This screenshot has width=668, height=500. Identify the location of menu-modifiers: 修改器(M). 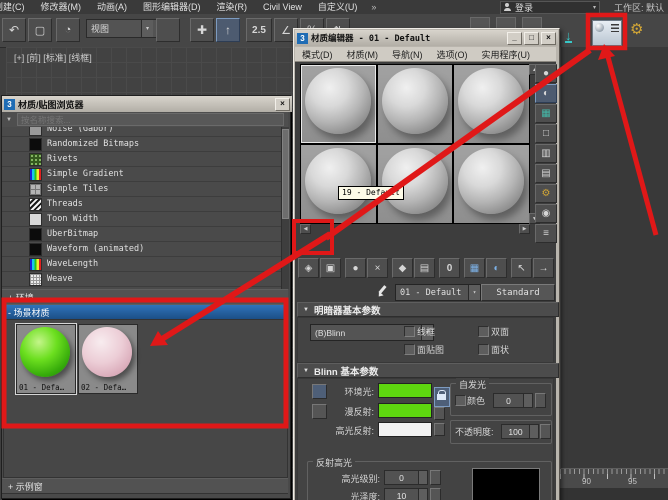
(61, 7).